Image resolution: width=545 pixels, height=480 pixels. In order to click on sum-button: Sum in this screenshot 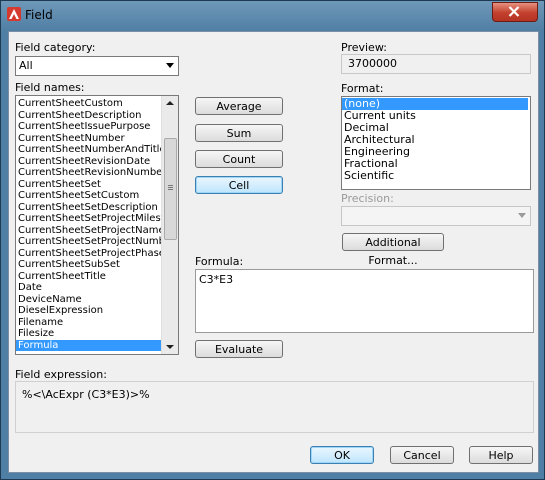, I will do `click(239, 133)`.